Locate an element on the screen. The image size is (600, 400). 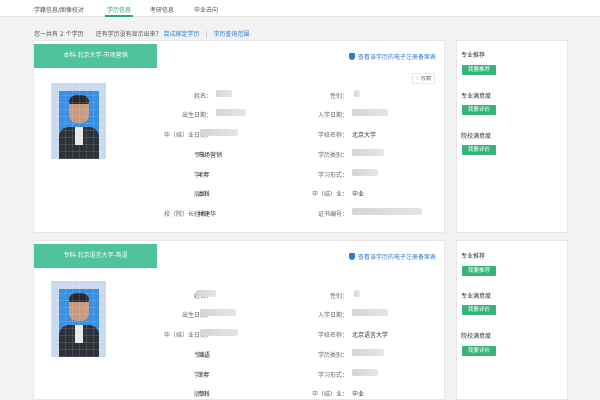
value-level: 专科 is located at coordinates (204, 394).